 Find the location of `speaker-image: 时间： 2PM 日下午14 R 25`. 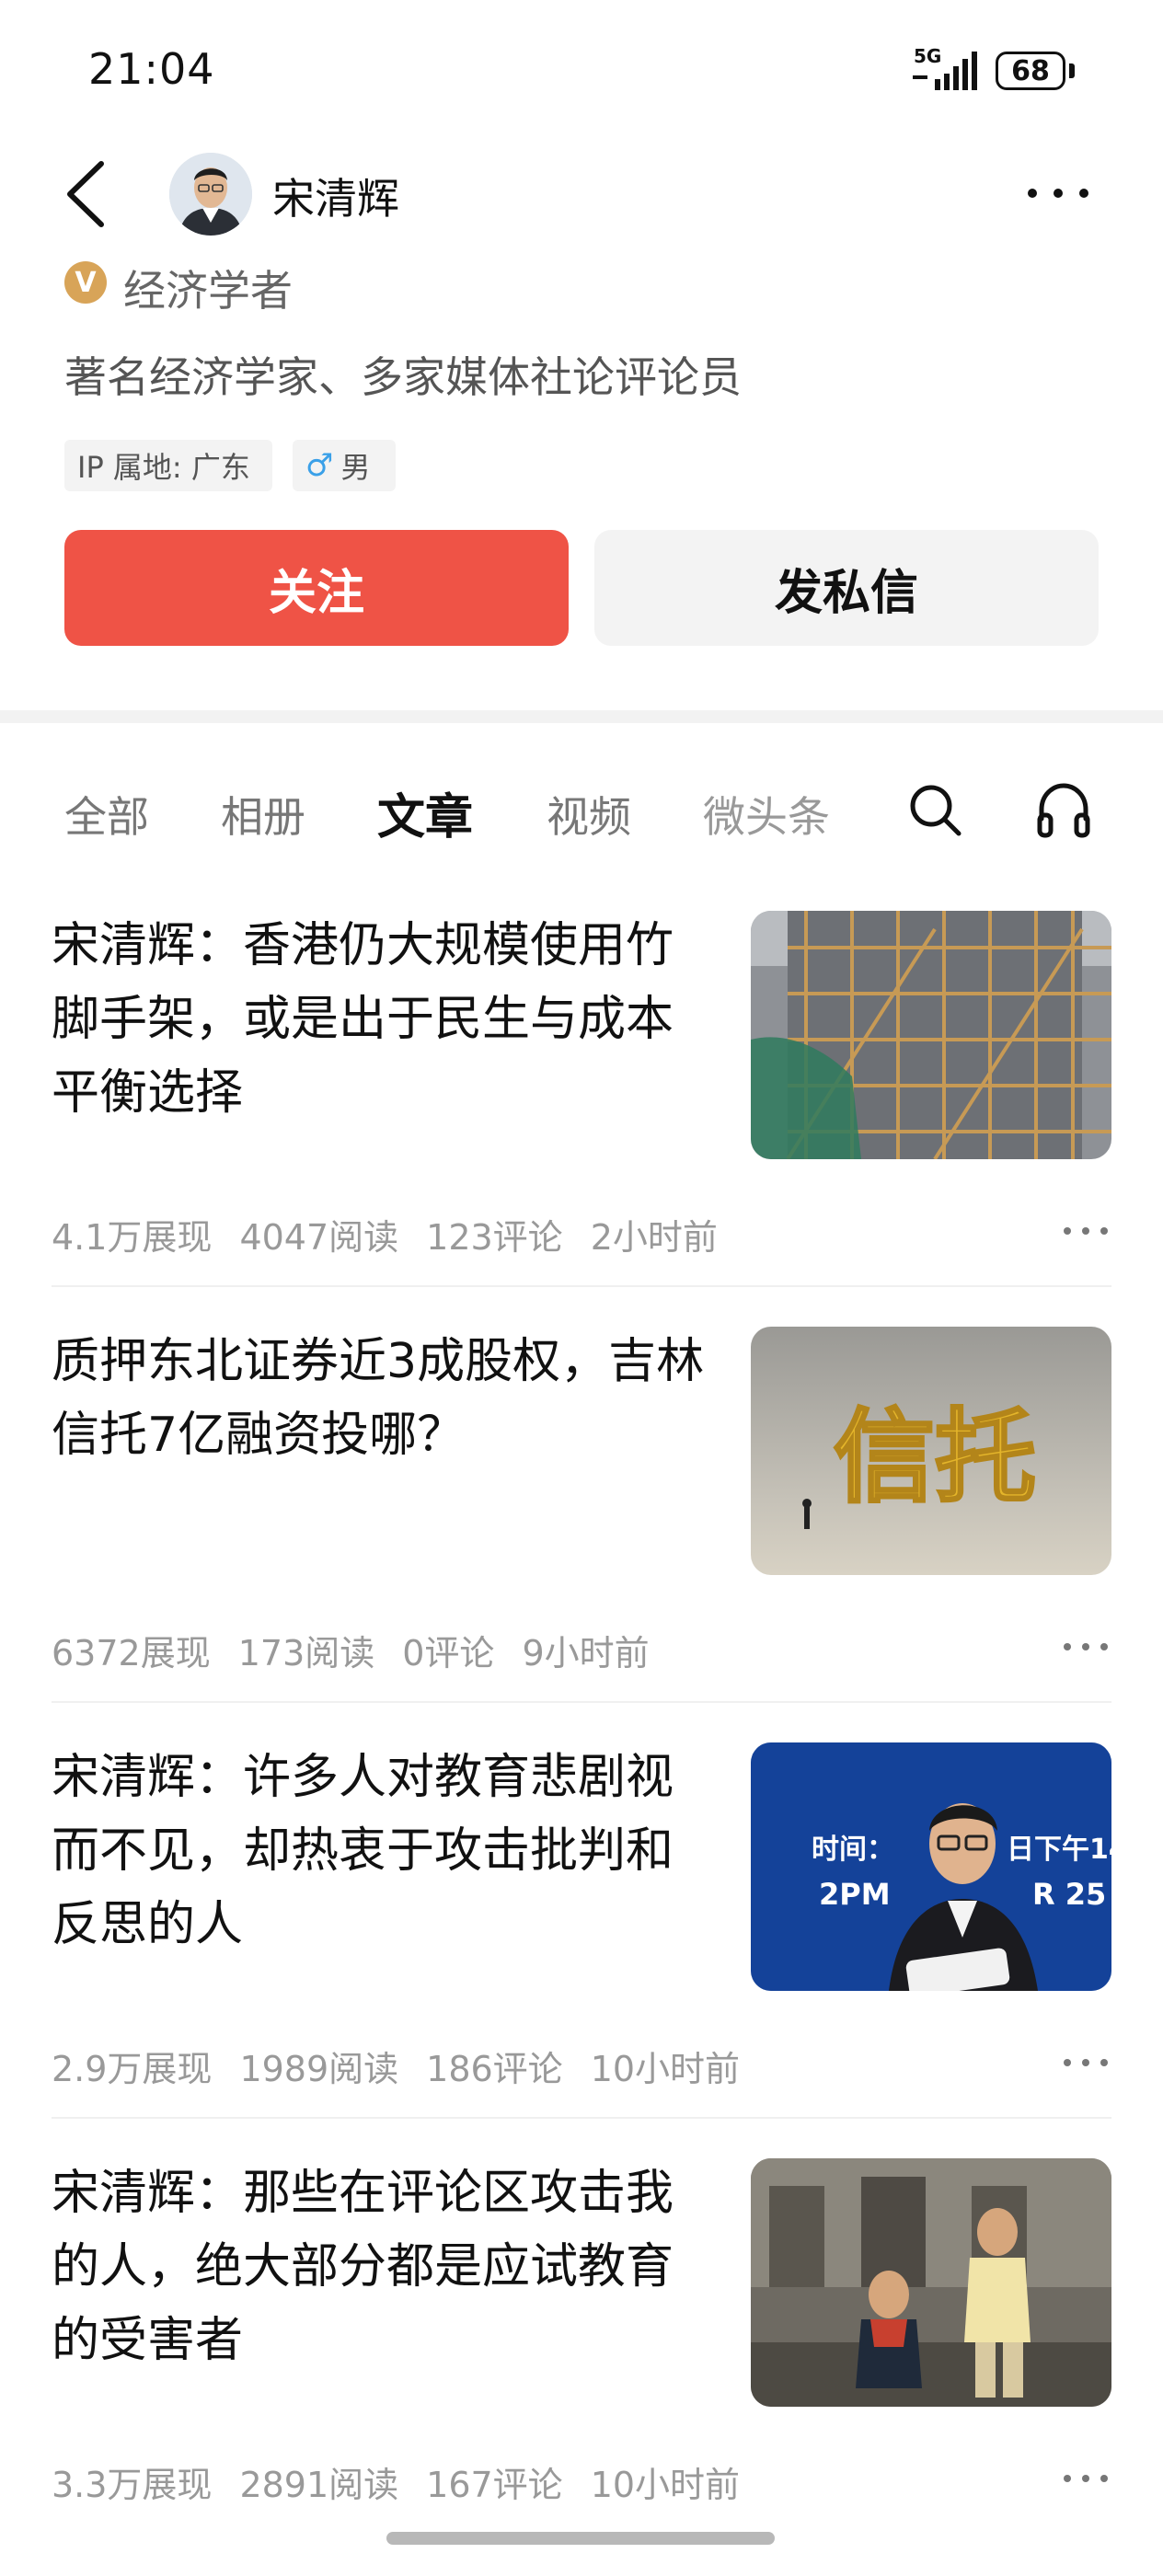

speaker-image: 时间： 2PM 日下午14 R 25 is located at coordinates (931, 1866).